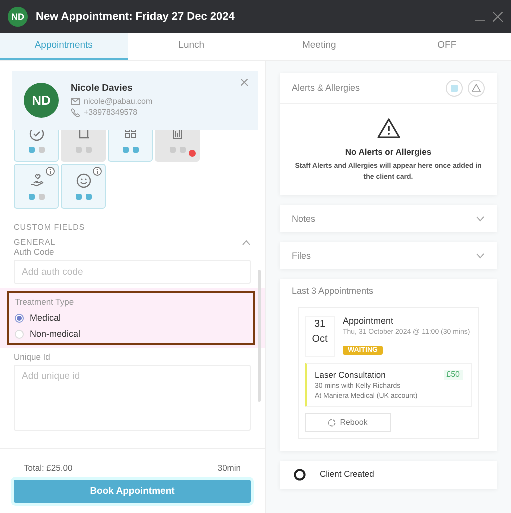 This screenshot has width=511, height=513. What do you see at coordinates (480, 21) in the screenshot?
I see `minimize-icon` at bounding box center [480, 21].